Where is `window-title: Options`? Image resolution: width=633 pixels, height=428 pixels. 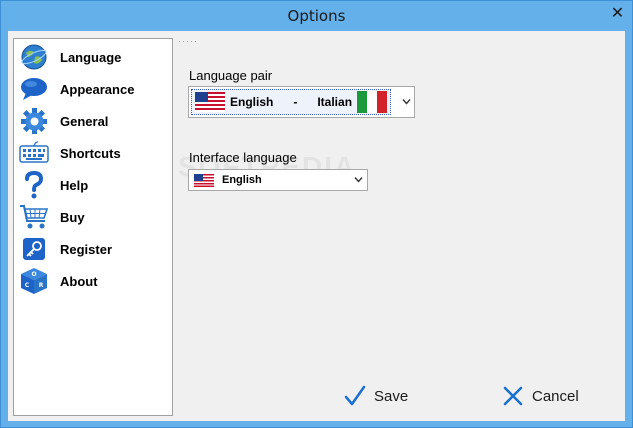 window-title: Options is located at coordinates (316, 16).